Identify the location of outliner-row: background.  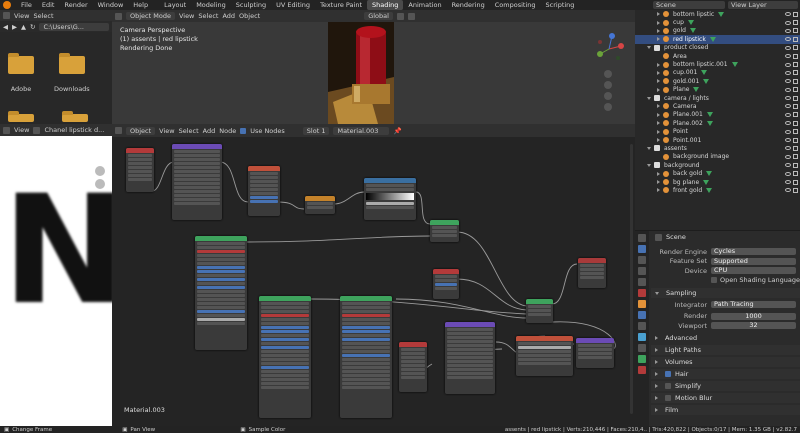
(717, 165).